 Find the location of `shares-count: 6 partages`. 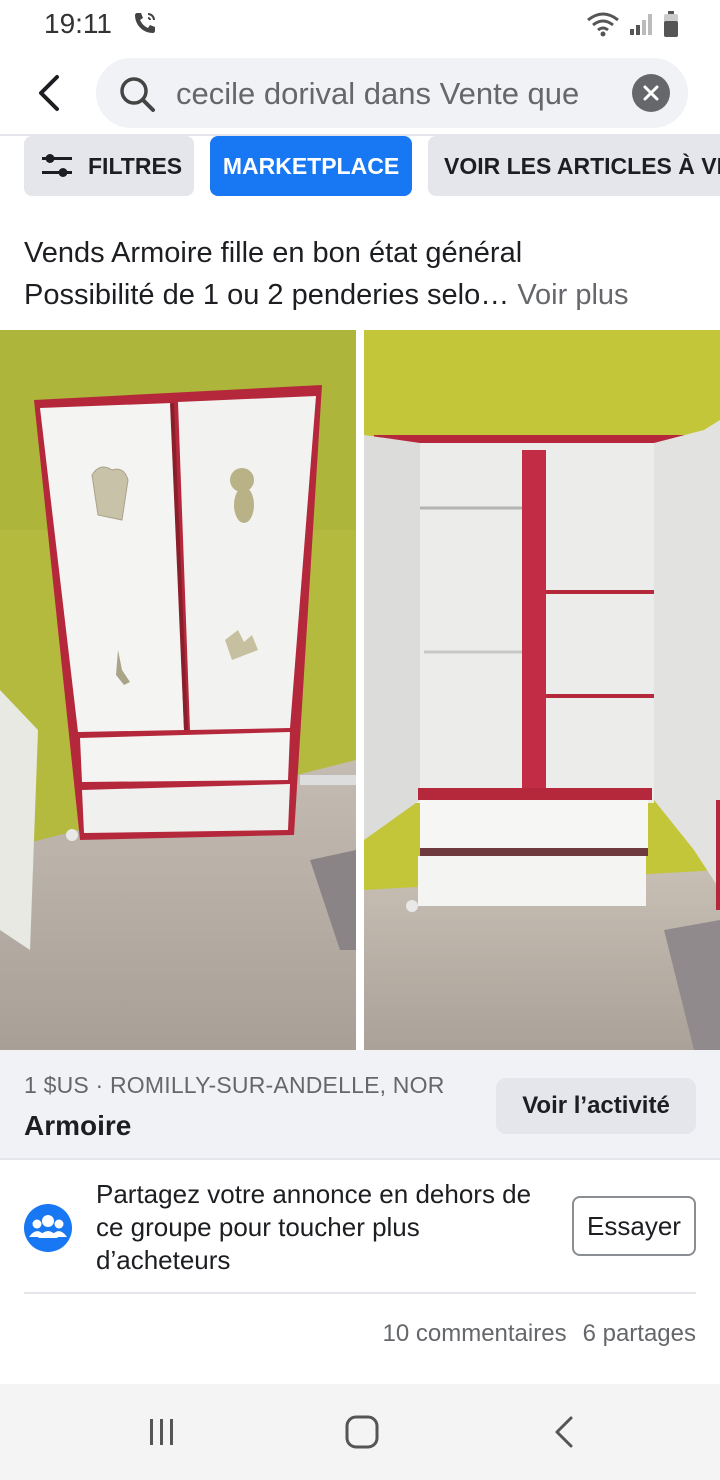

shares-count: 6 partages is located at coordinates (639, 1334).